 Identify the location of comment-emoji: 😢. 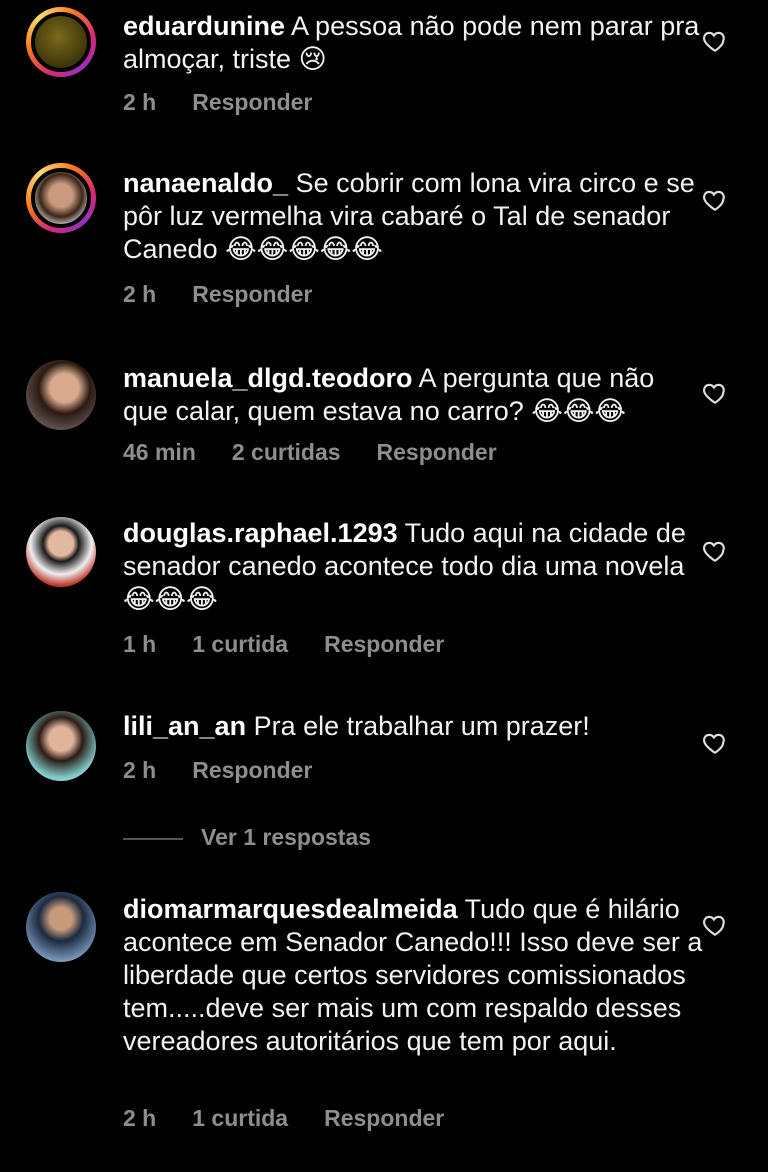
(312, 59).